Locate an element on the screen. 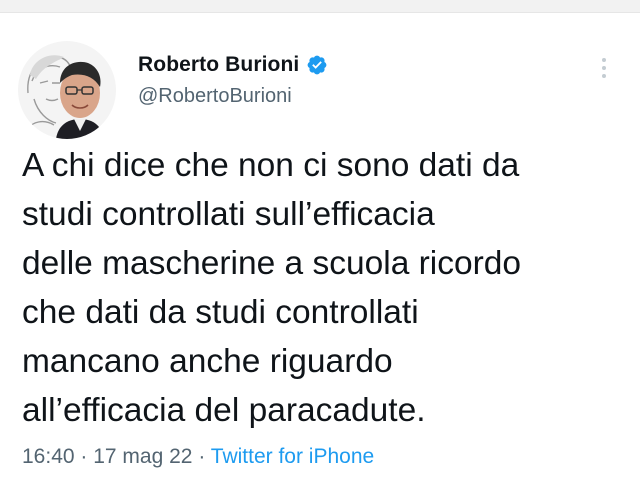 The width and height of the screenshot is (640, 502). tweet-text-line: studi controllati sull’efficacia is located at coordinates (228, 214).